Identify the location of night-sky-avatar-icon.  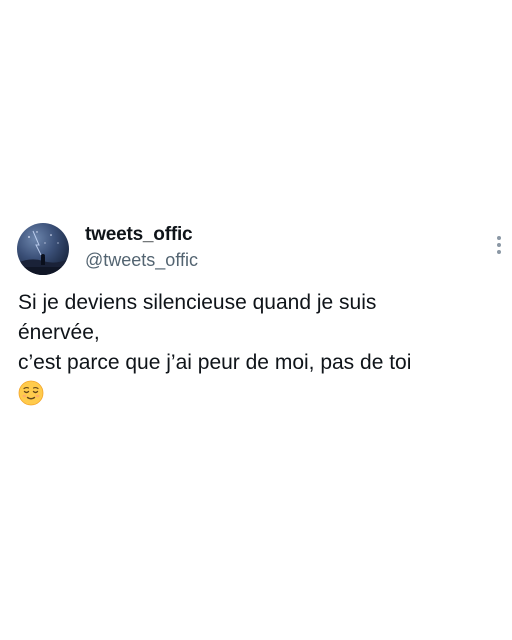
(43, 252).